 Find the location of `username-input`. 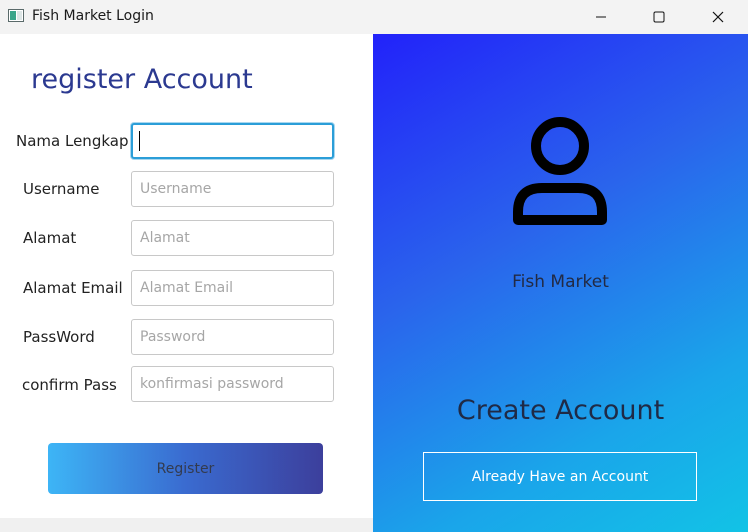

username-input is located at coordinates (232, 189).